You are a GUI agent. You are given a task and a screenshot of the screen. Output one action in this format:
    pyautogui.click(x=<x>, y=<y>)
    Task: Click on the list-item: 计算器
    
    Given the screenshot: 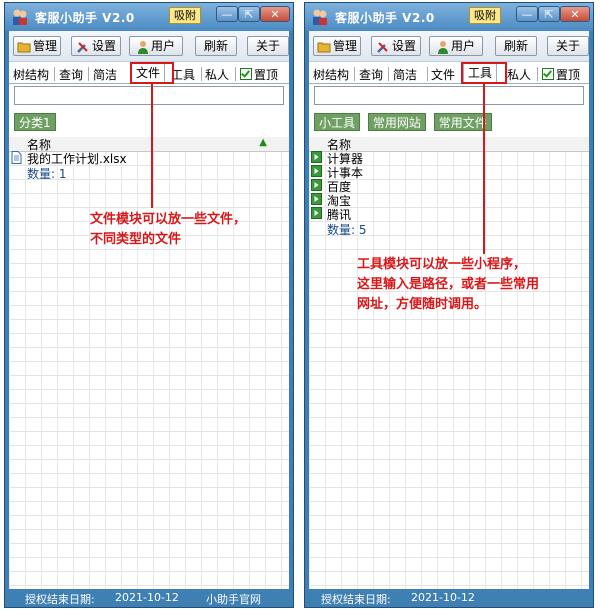 What is the action you would take?
    pyautogui.click(x=449, y=158)
    